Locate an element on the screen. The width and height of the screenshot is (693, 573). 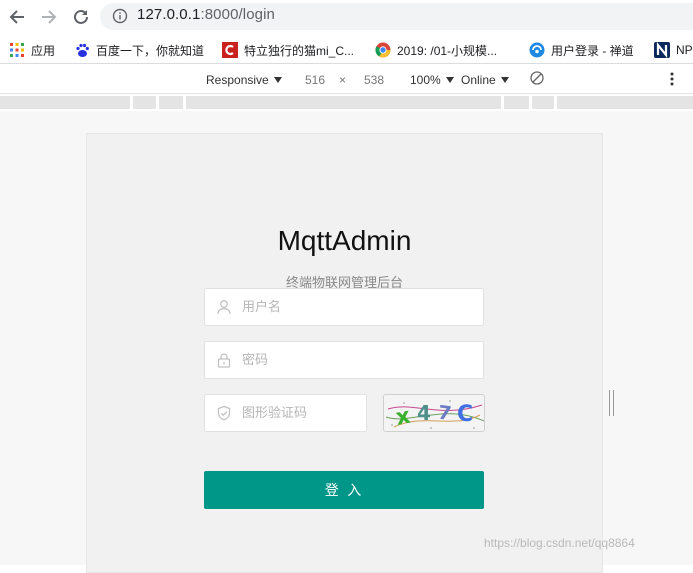
bookmark-baidu: 百度一下，你就知道 is located at coordinates (139, 50).